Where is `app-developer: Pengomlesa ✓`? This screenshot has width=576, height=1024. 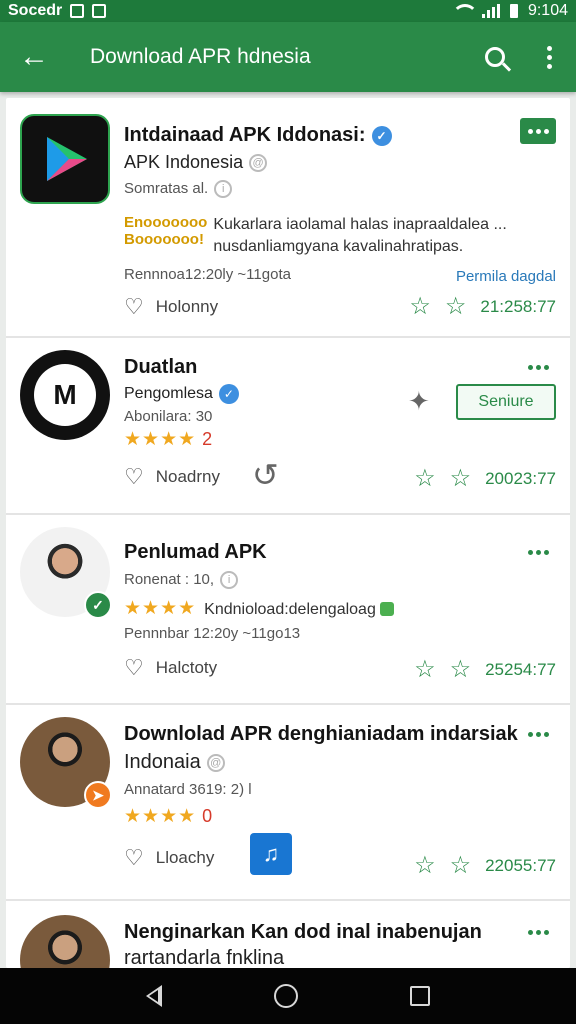
app-developer: Pengomlesa ✓ is located at coordinates (181, 394).